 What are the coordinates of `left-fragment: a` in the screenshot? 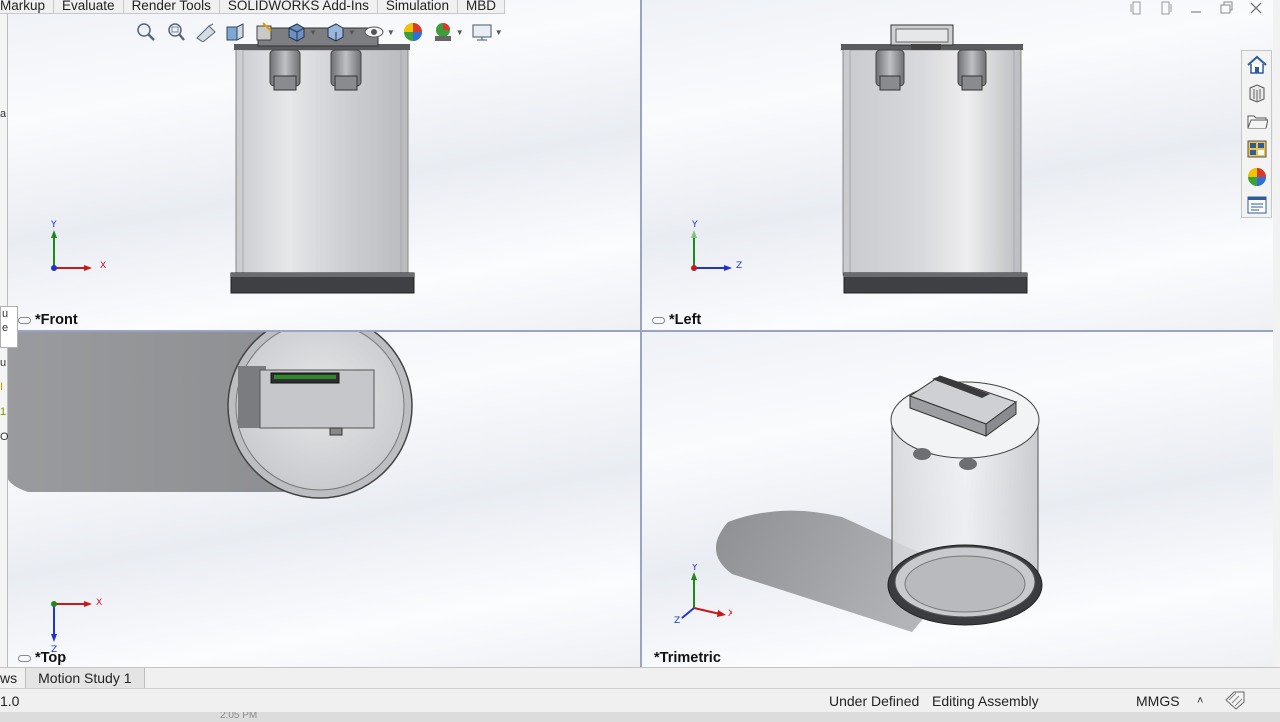 It's located at (3, 114).